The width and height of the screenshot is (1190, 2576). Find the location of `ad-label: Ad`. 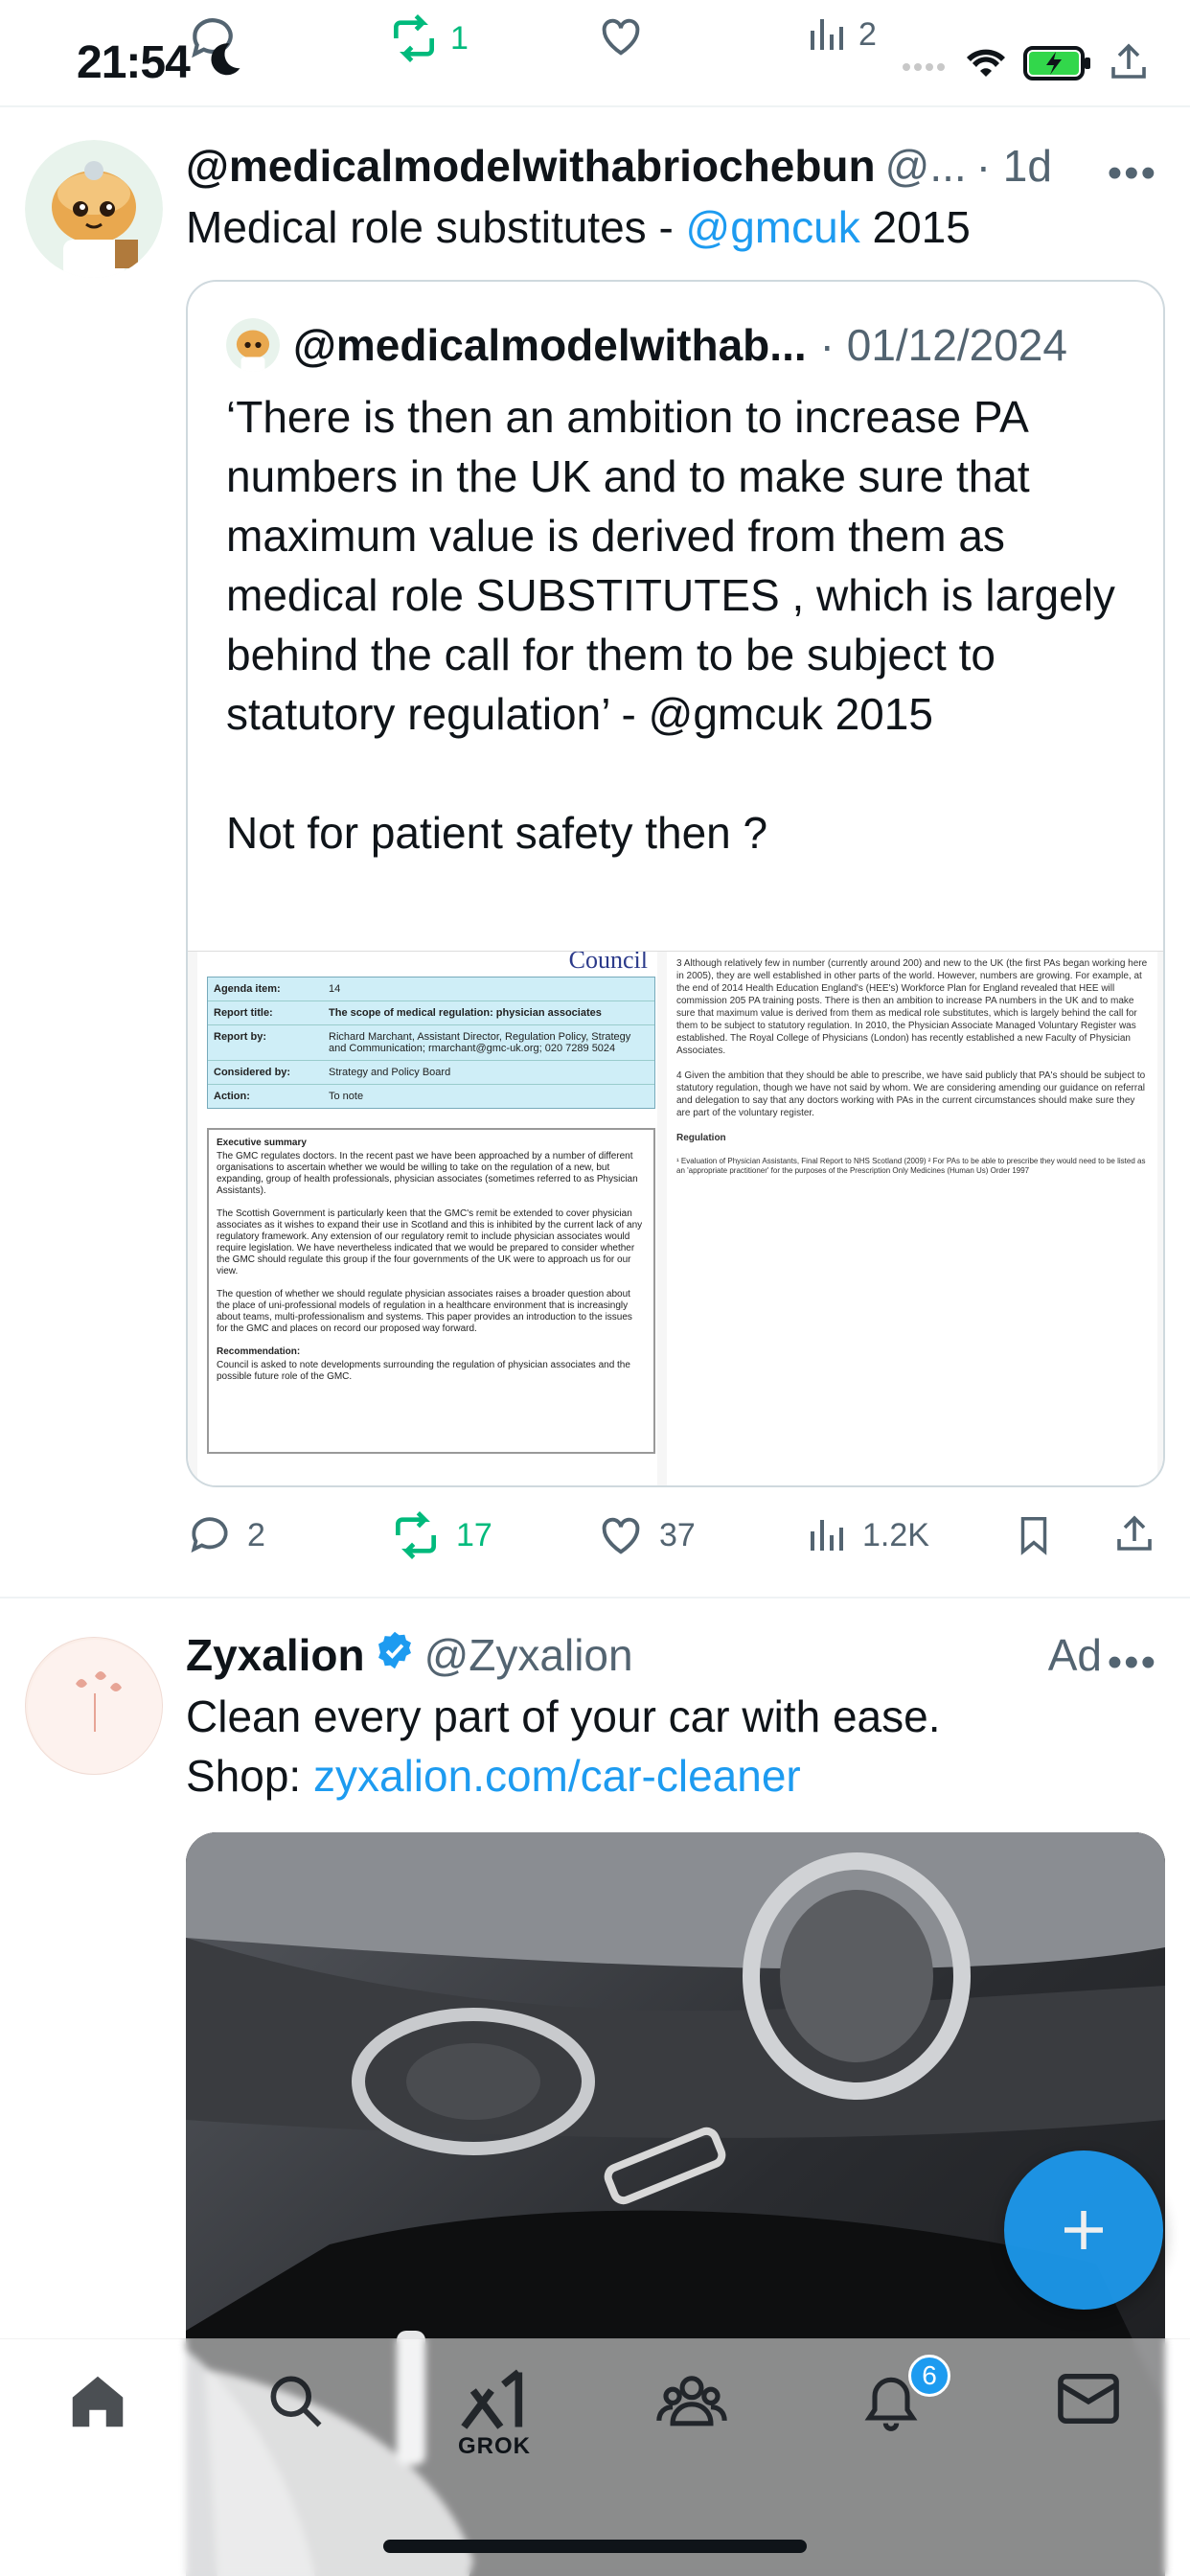

ad-label: Ad is located at coordinates (1074, 1655).